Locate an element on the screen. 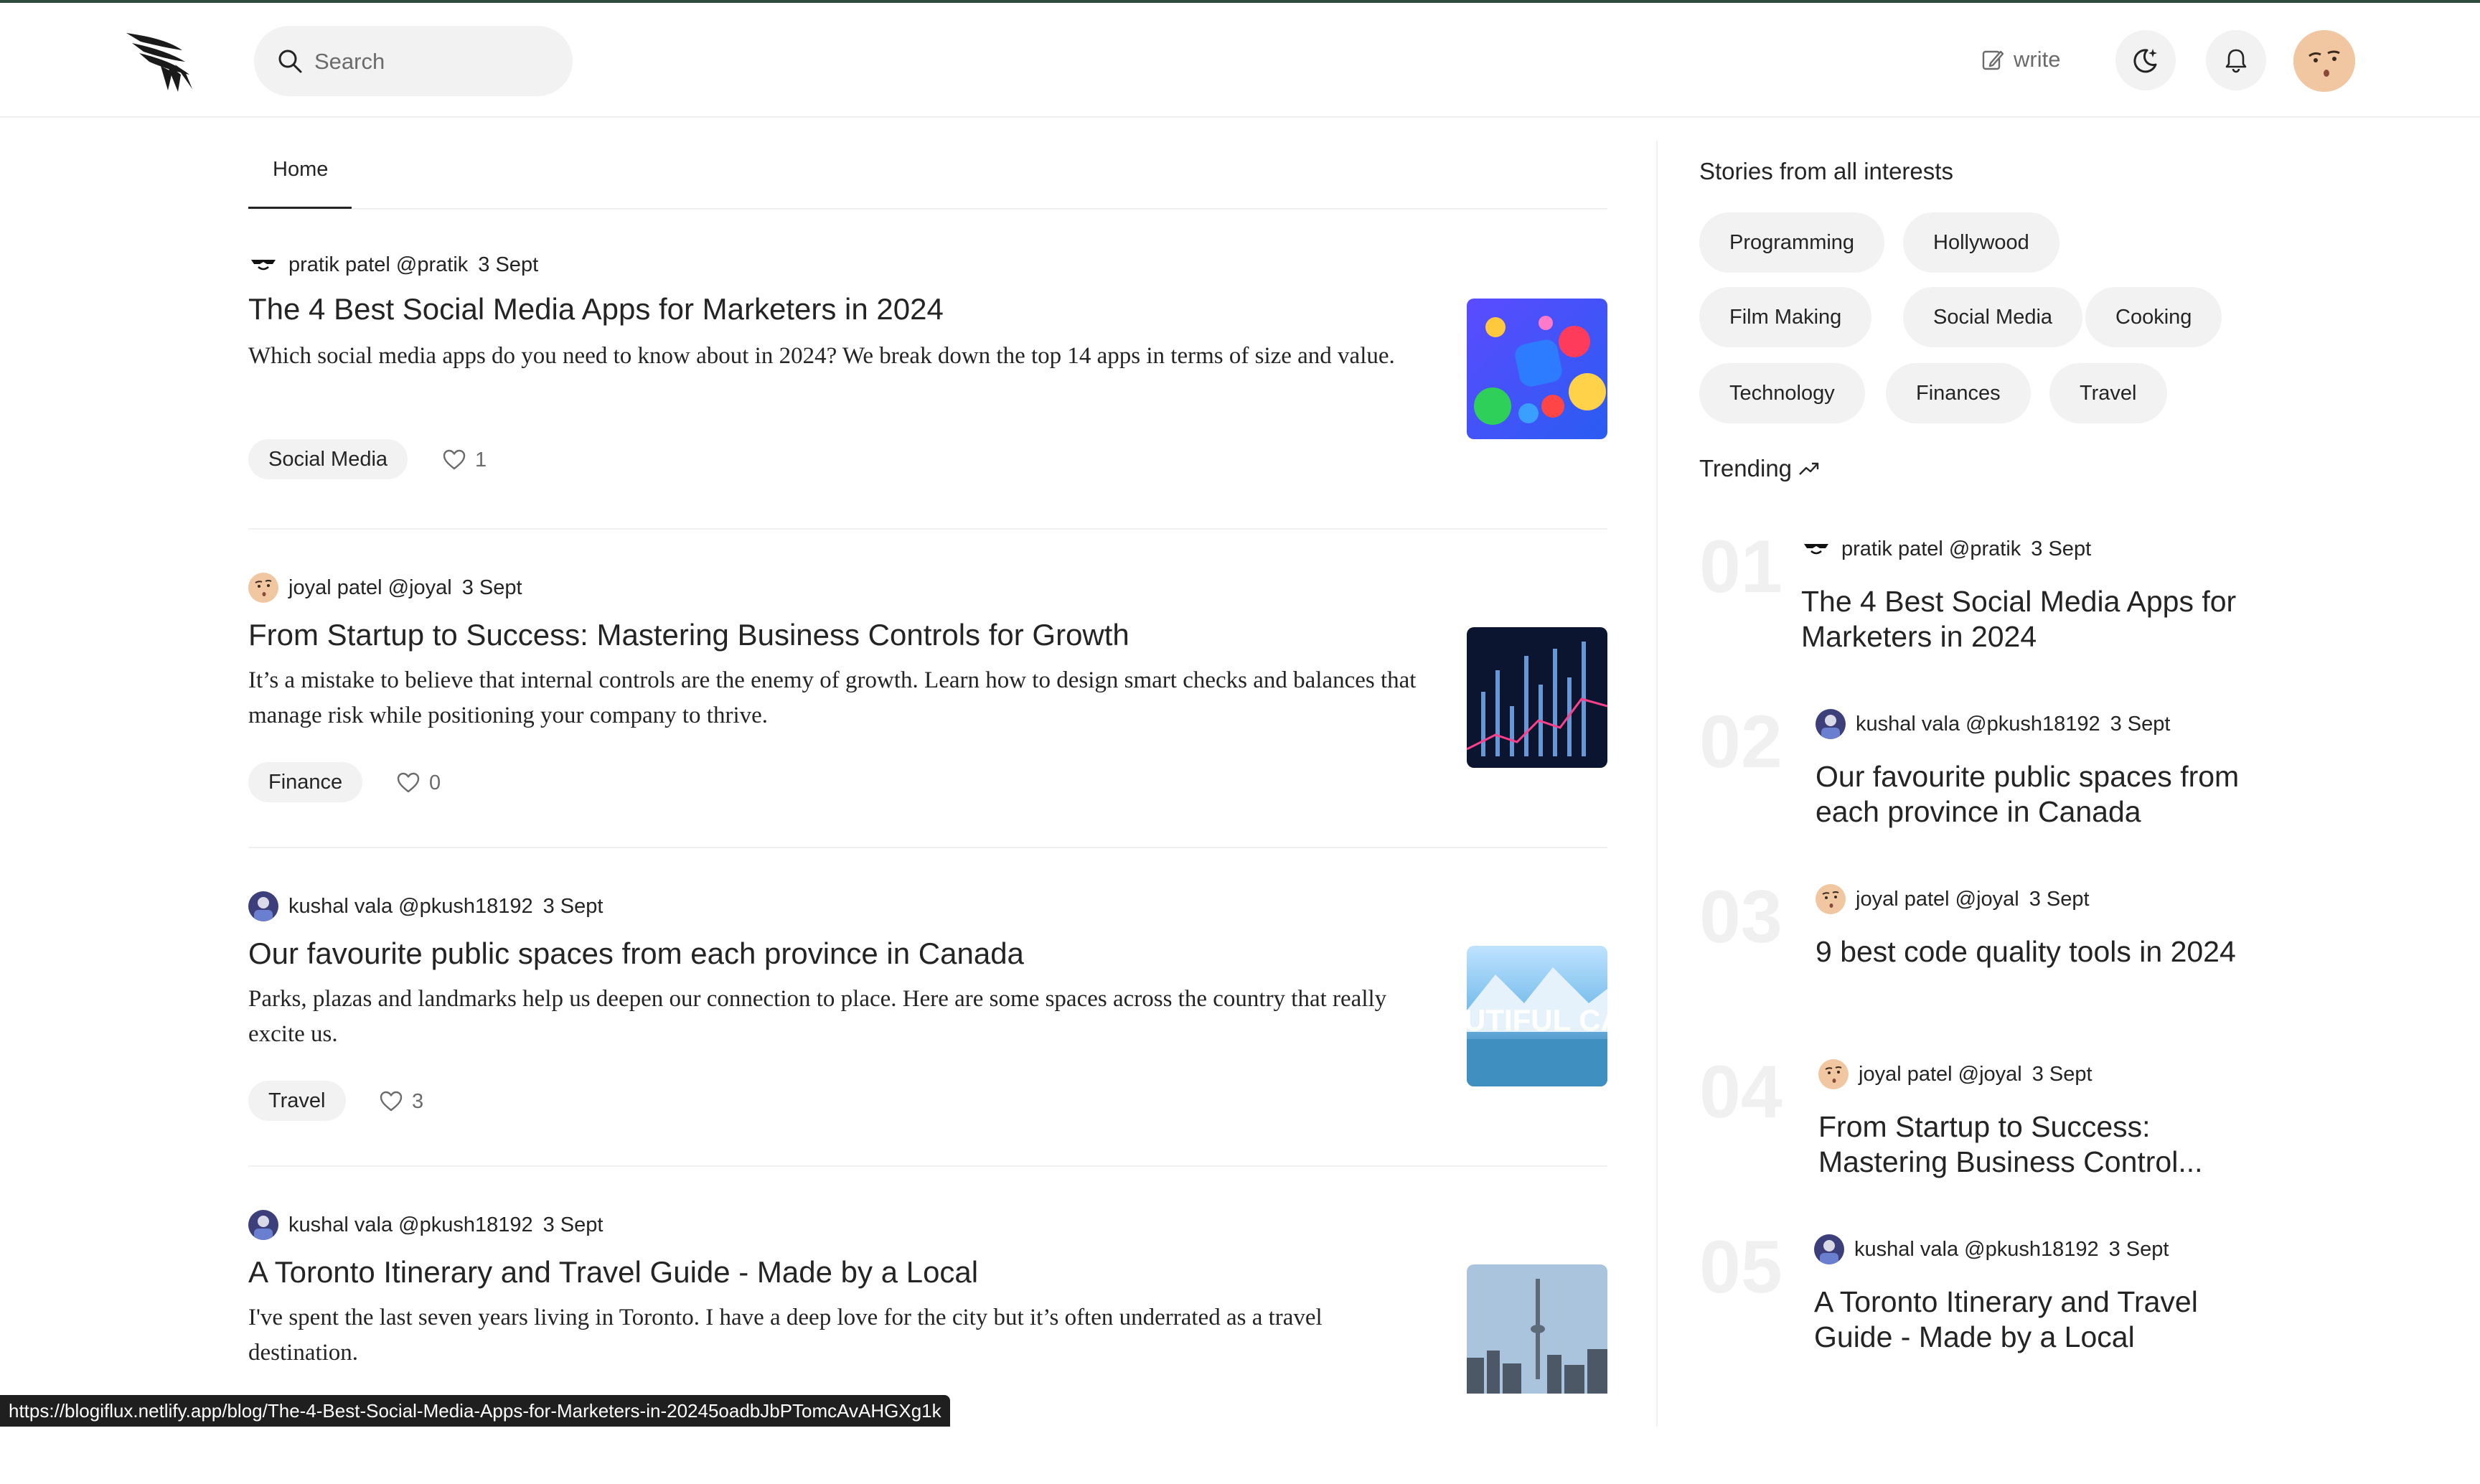  article-thumbnail: UTIFUL CAN is located at coordinates (1537, 1016).